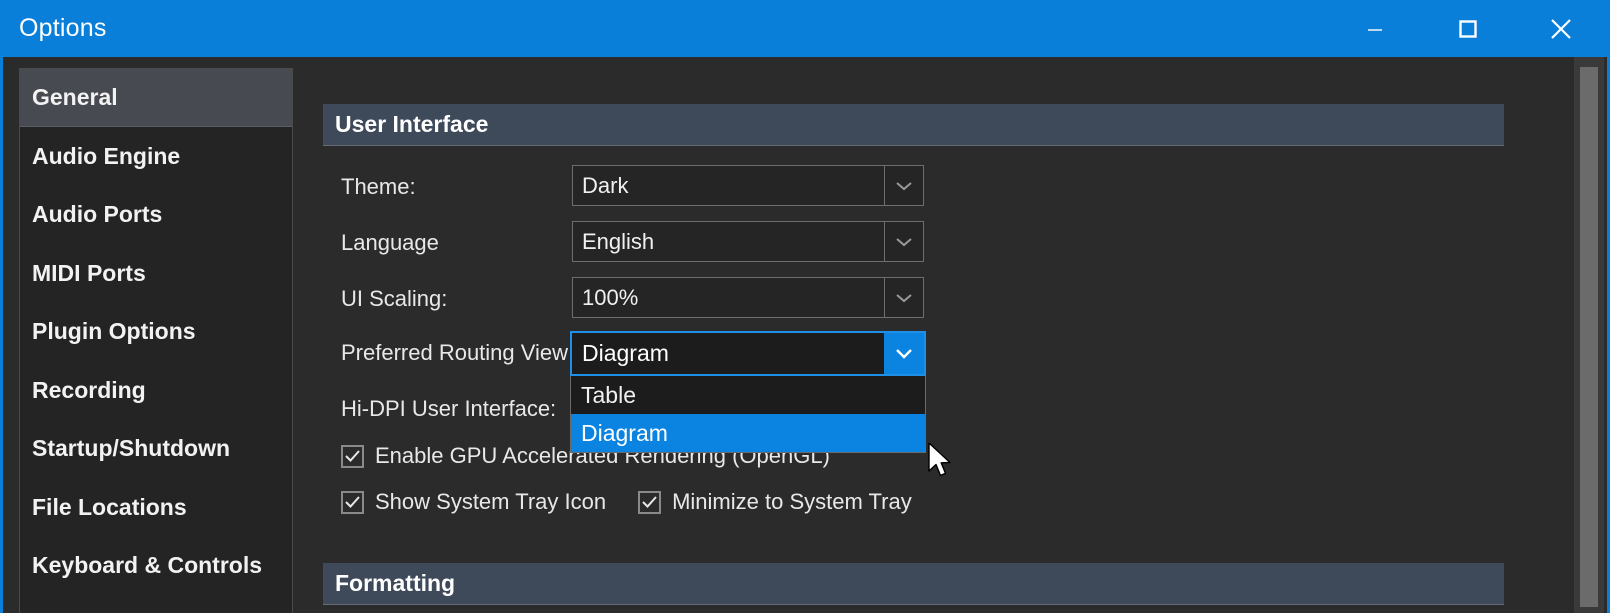  I want to click on sidebar-item-label: Audio Ports, so click(97, 214).